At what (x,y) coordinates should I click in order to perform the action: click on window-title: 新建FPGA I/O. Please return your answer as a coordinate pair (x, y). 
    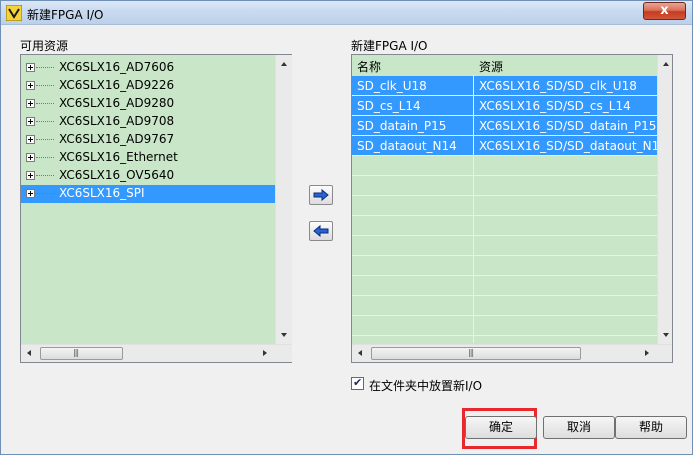
    Looking at the image, I should click on (65, 15).